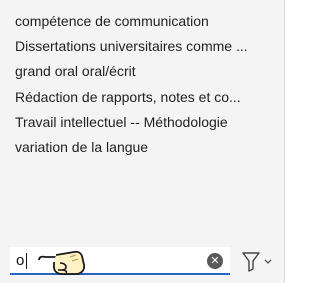 The height and width of the screenshot is (283, 320). I want to click on hand-pointer-icon, so click(62, 262).